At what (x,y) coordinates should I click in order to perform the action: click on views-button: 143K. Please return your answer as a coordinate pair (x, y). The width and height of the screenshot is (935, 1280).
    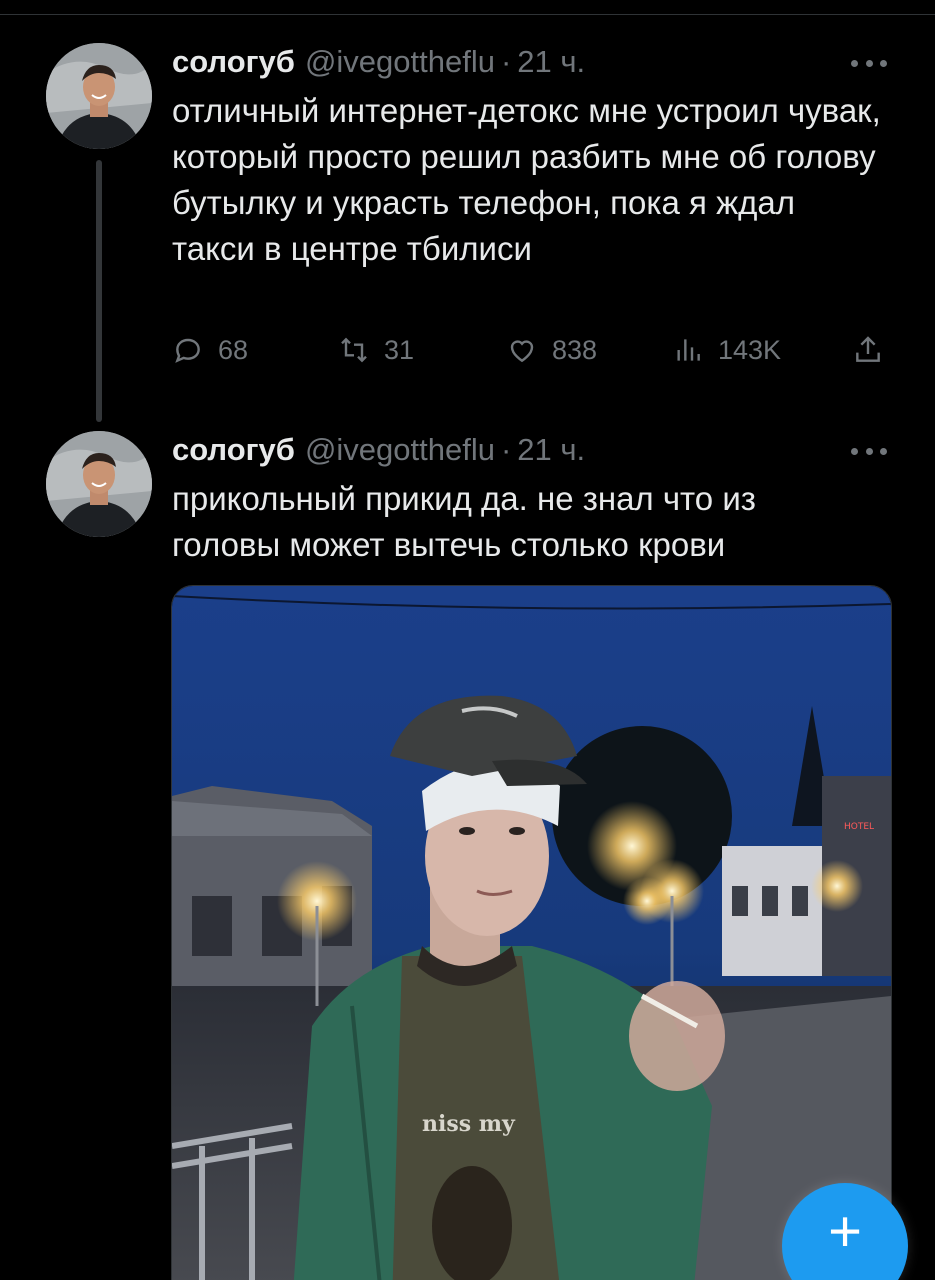
    Looking at the image, I should click on (726, 350).